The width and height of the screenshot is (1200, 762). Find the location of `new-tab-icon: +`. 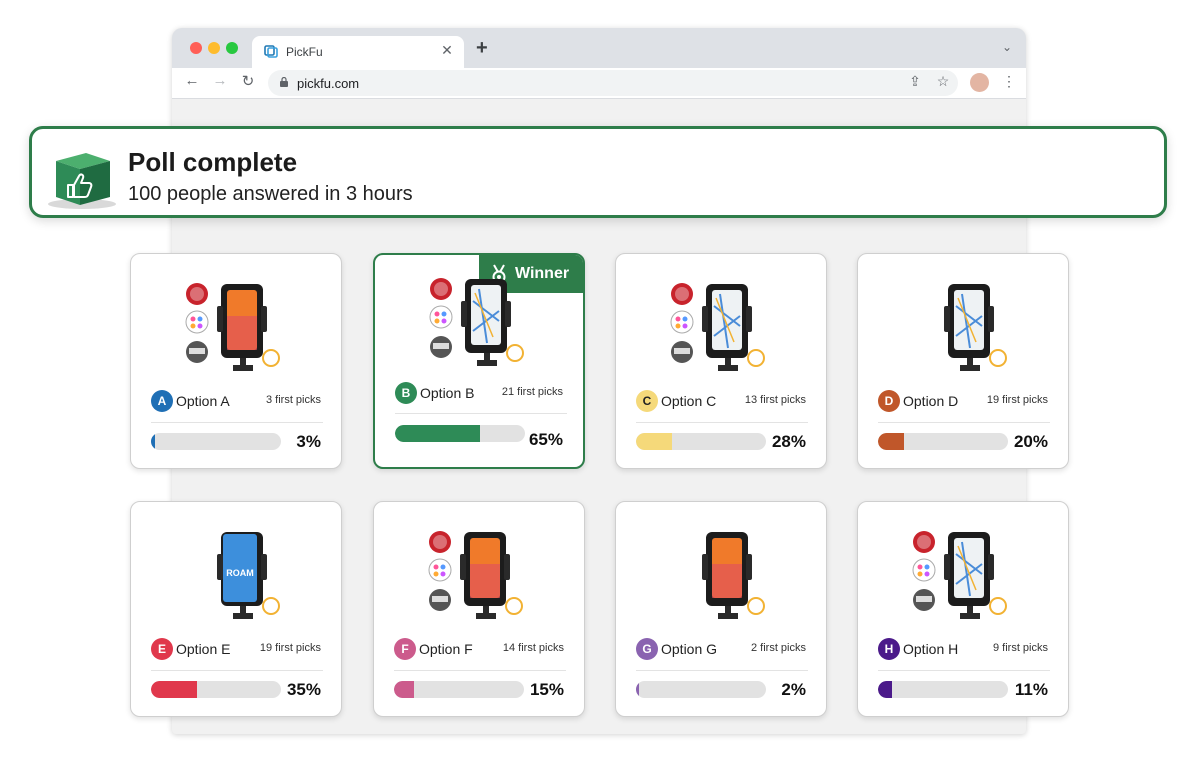

new-tab-icon: + is located at coordinates (482, 48).